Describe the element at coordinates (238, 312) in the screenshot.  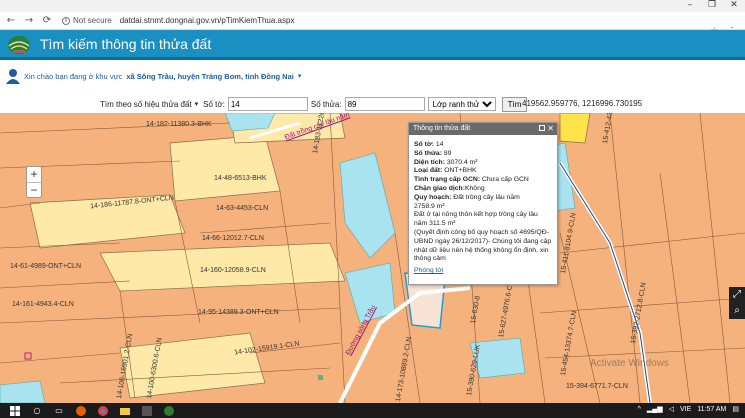
I see `plot-label: 14-95-14389.3-ONT+CLN` at that location.